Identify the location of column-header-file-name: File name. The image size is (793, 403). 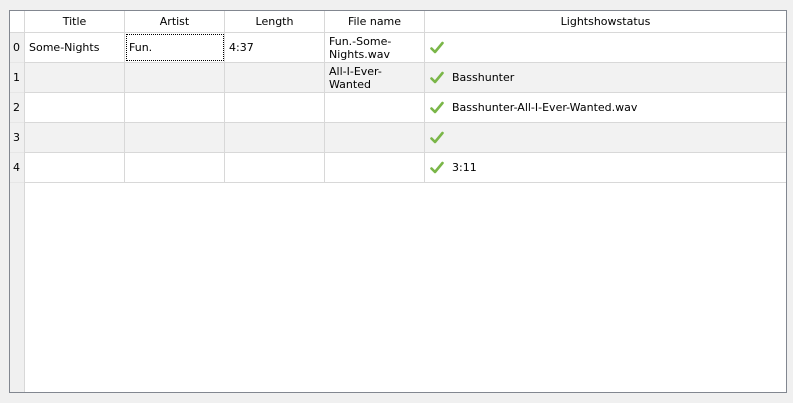
(375, 22).